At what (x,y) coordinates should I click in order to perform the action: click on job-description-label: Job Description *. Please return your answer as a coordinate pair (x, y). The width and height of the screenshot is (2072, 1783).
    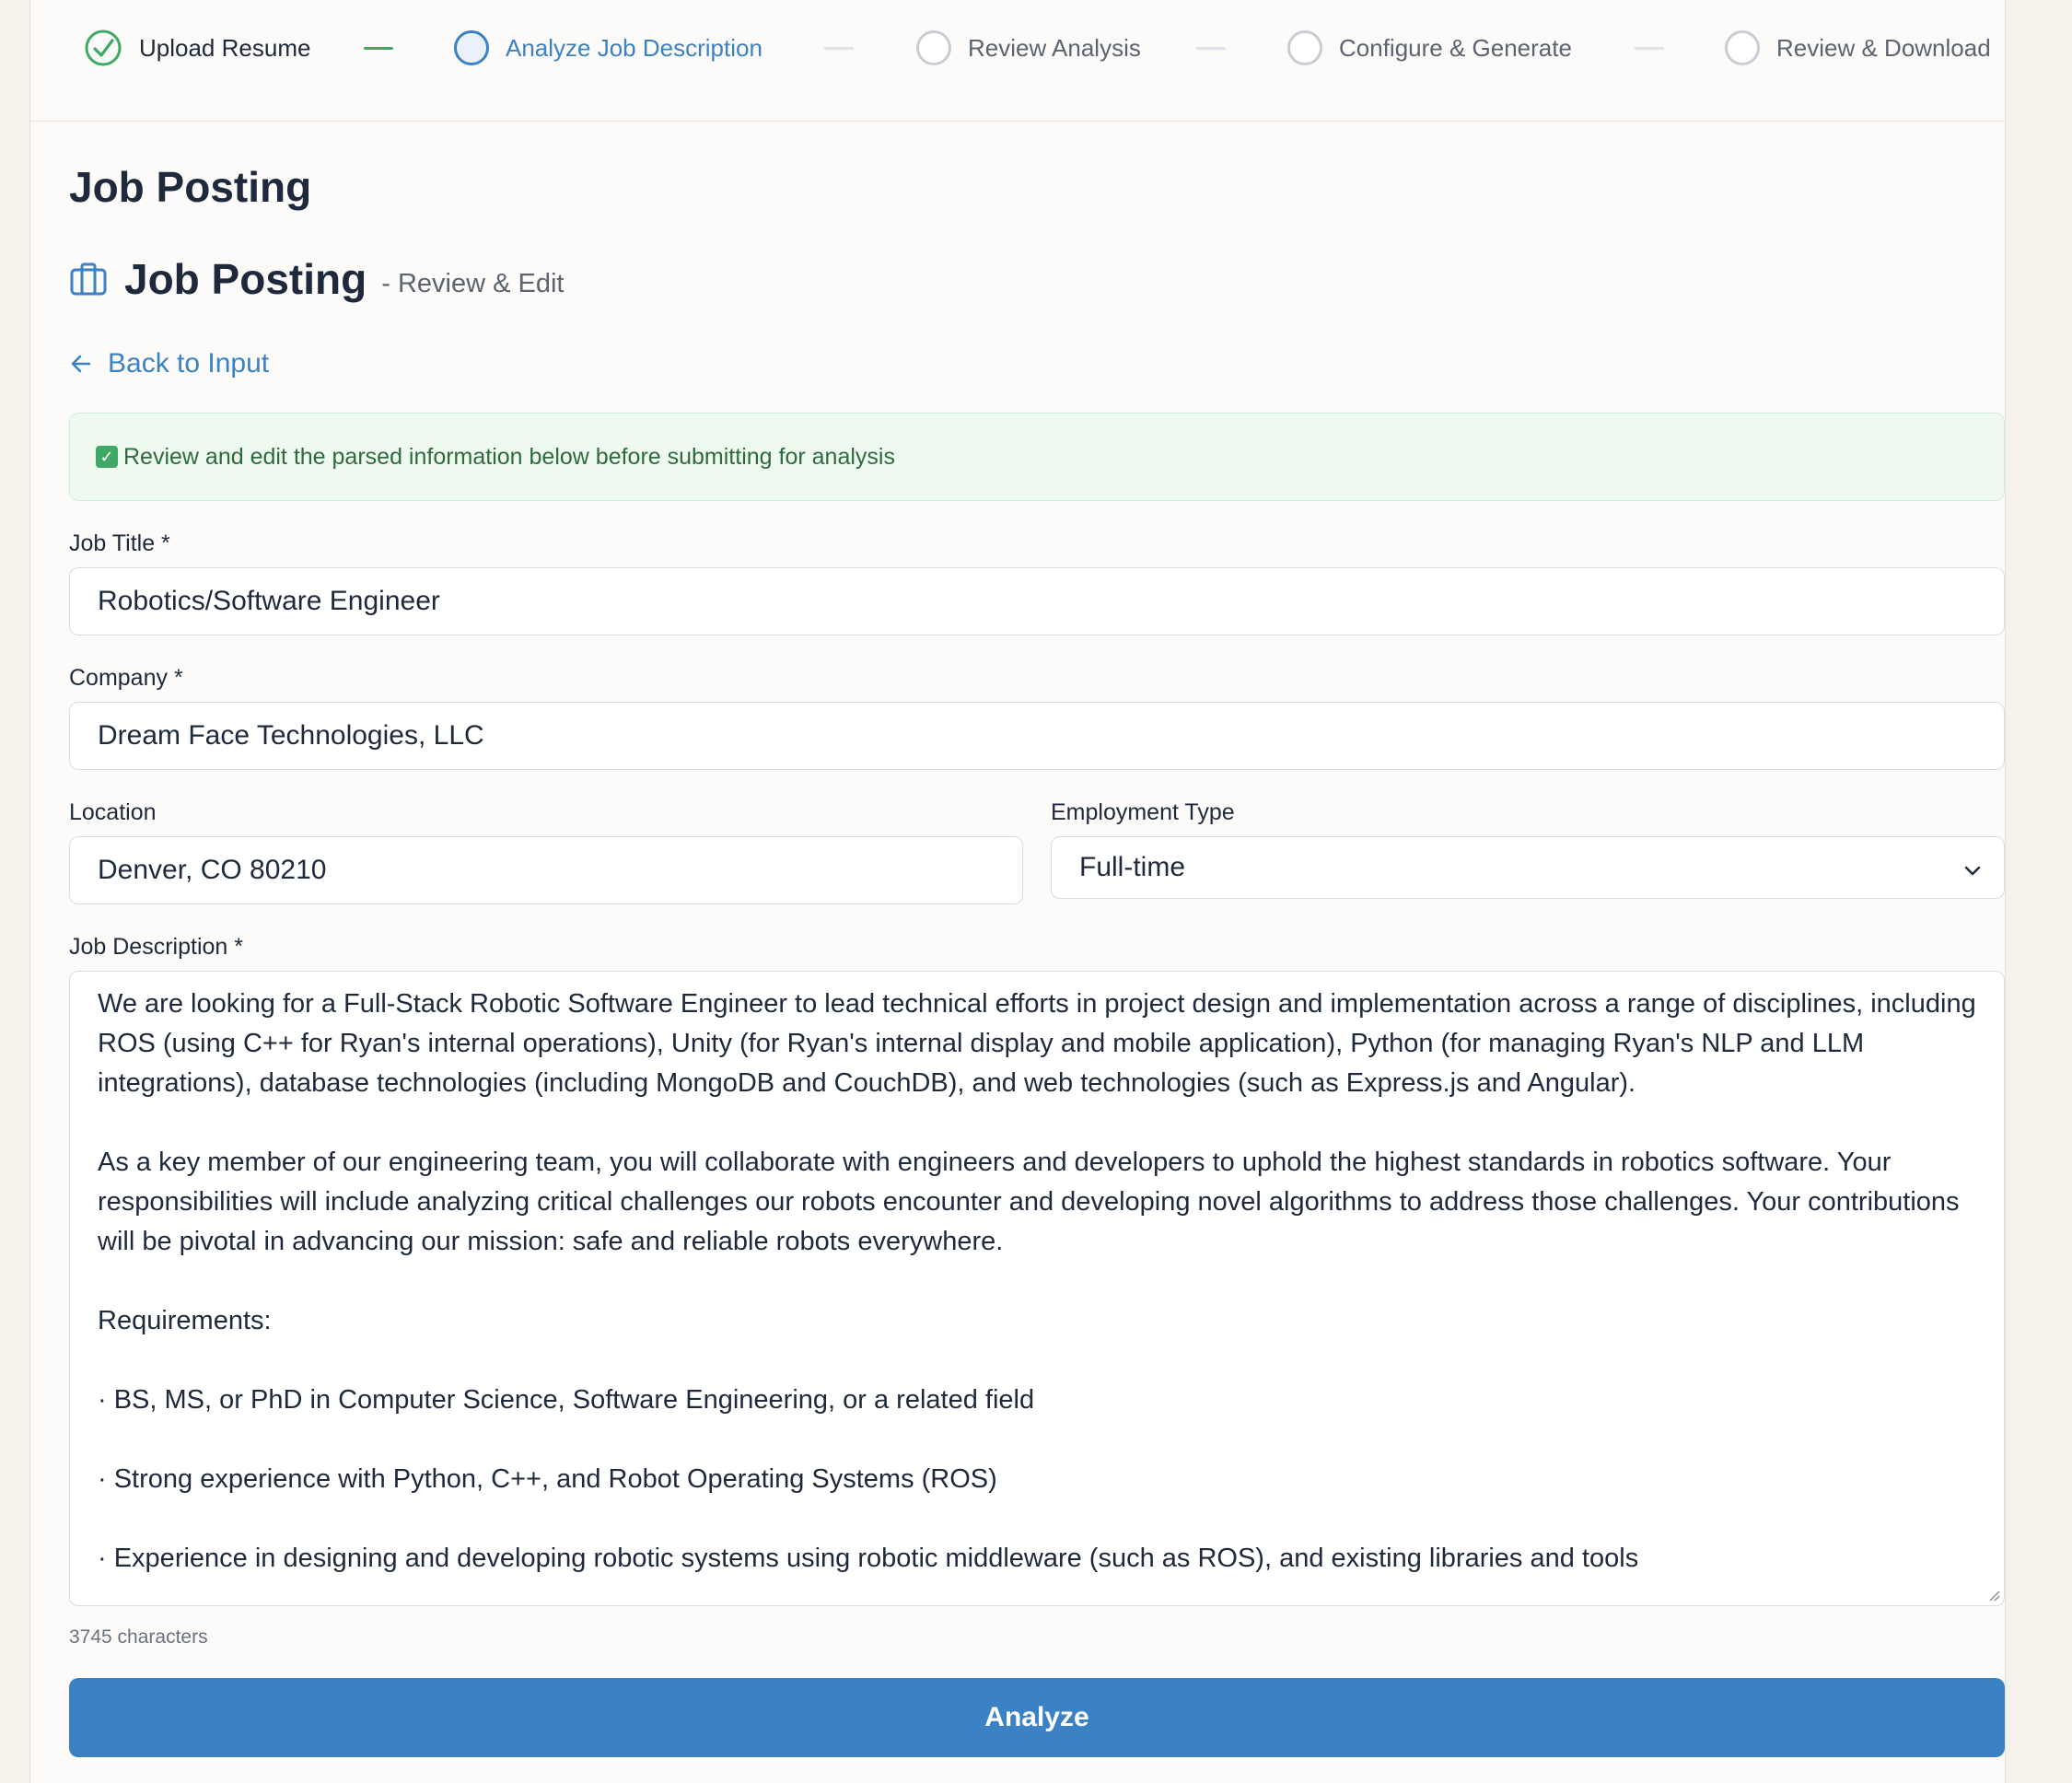
    Looking at the image, I should click on (156, 947).